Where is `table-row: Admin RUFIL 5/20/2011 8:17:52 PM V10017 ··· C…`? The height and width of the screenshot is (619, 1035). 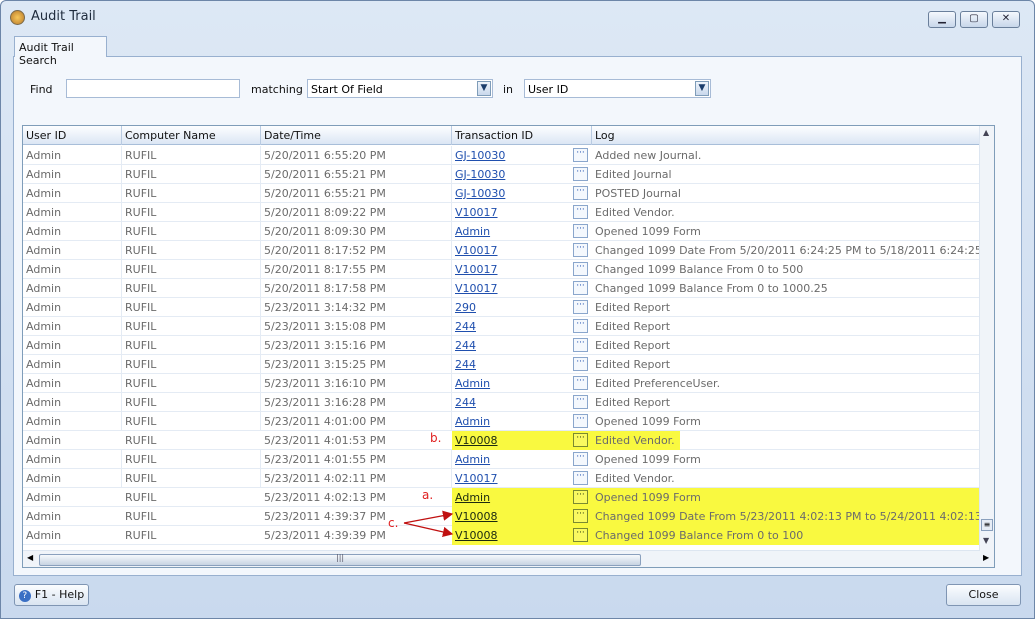 table-row: Admin RUFIL 5/20/2011 8:17:52 PM V10017 ··· C… is located at coordinates (508, 250).